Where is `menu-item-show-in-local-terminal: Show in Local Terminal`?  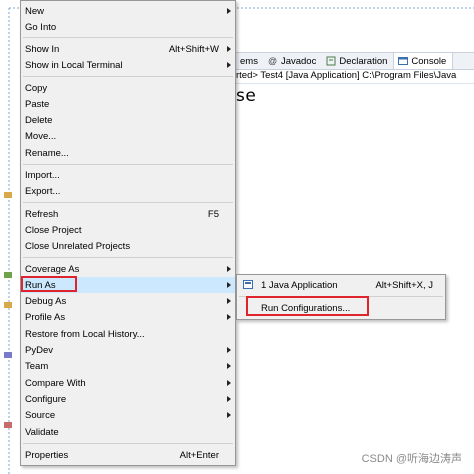
menu-item-show-in-local-terminal: Show in Local Terminal is located at coordinates (128, 65).